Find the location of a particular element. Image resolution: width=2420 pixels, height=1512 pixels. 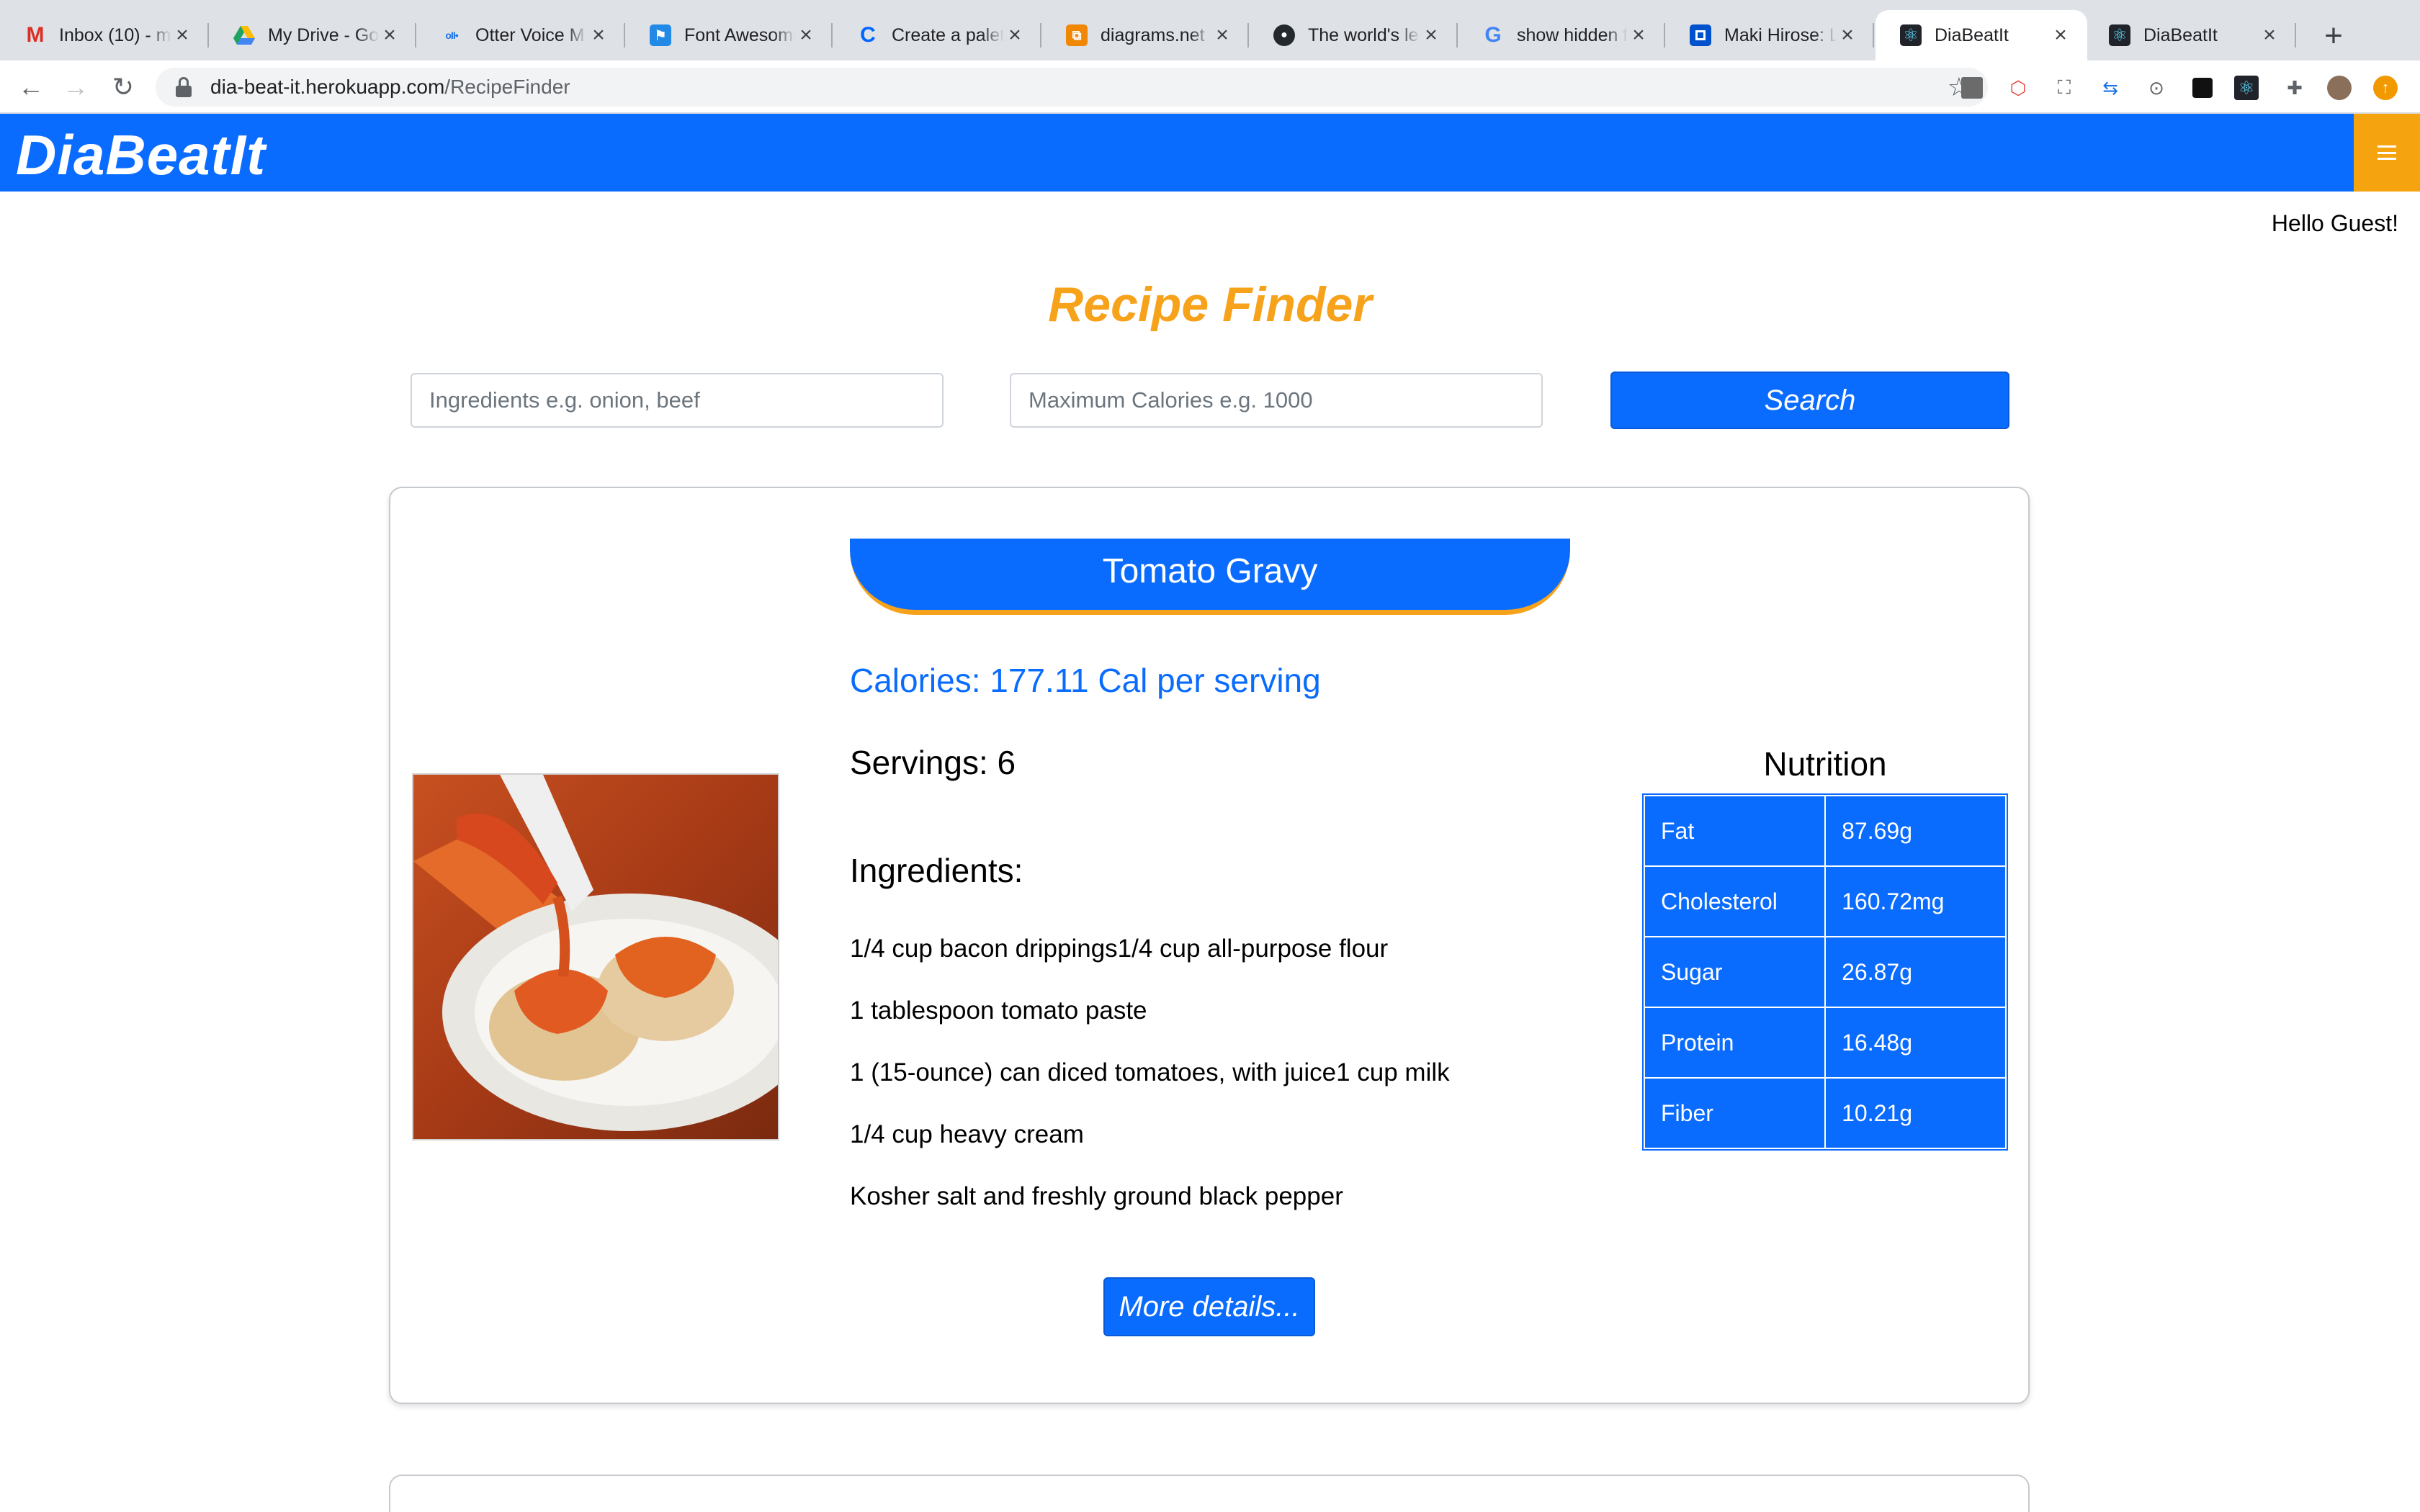

browser-tab: ⧉ diagrams.net × is located at coordinates (1145, 35).